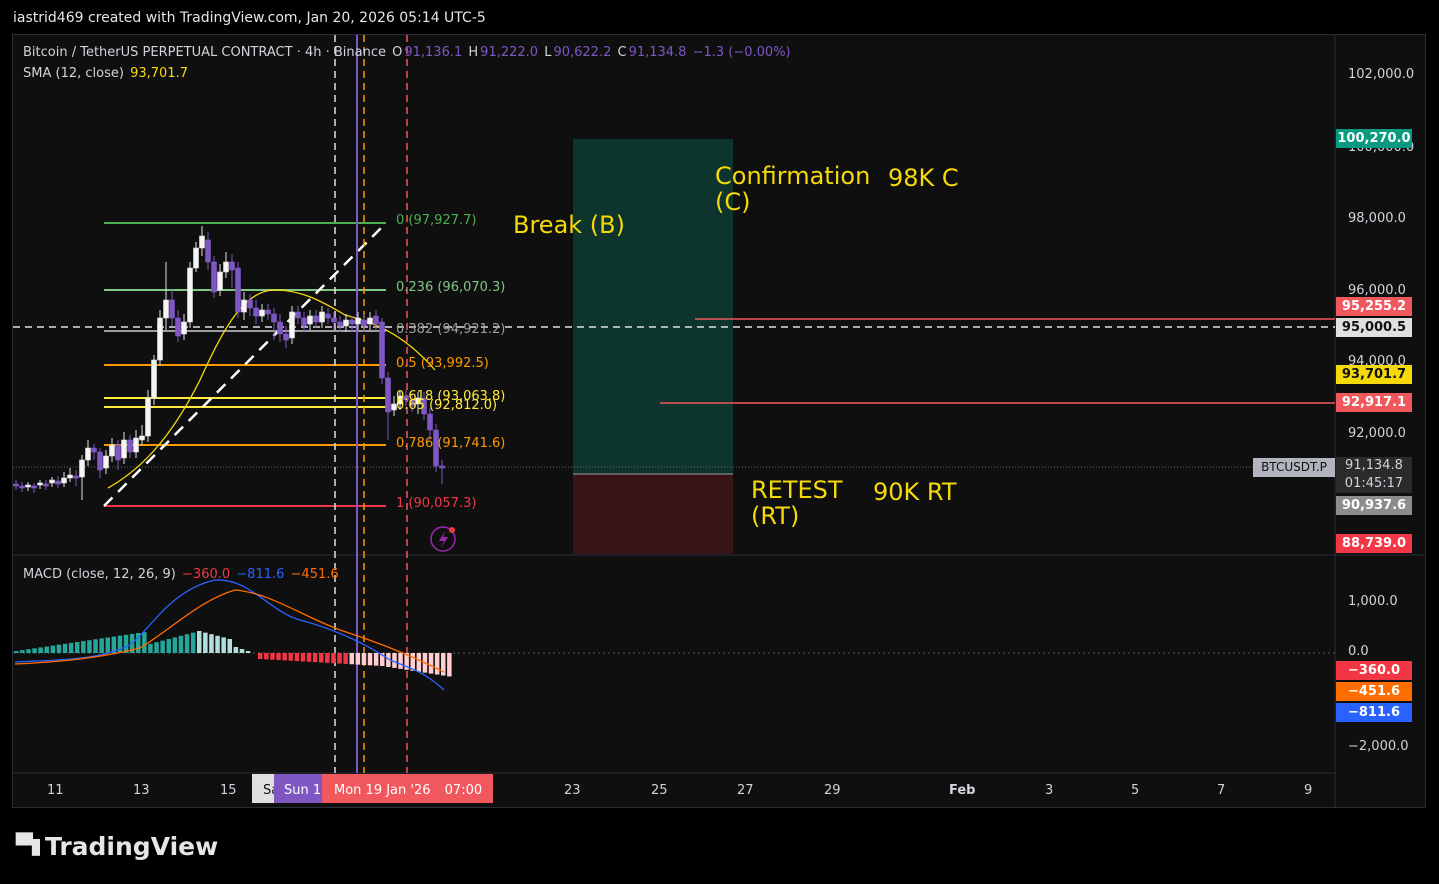 The image size is (1439, 884). What do you see at coordinates (228, 790) in the screenshot?
I see `time-axis-label: 15` at bounding box center [228, 790].